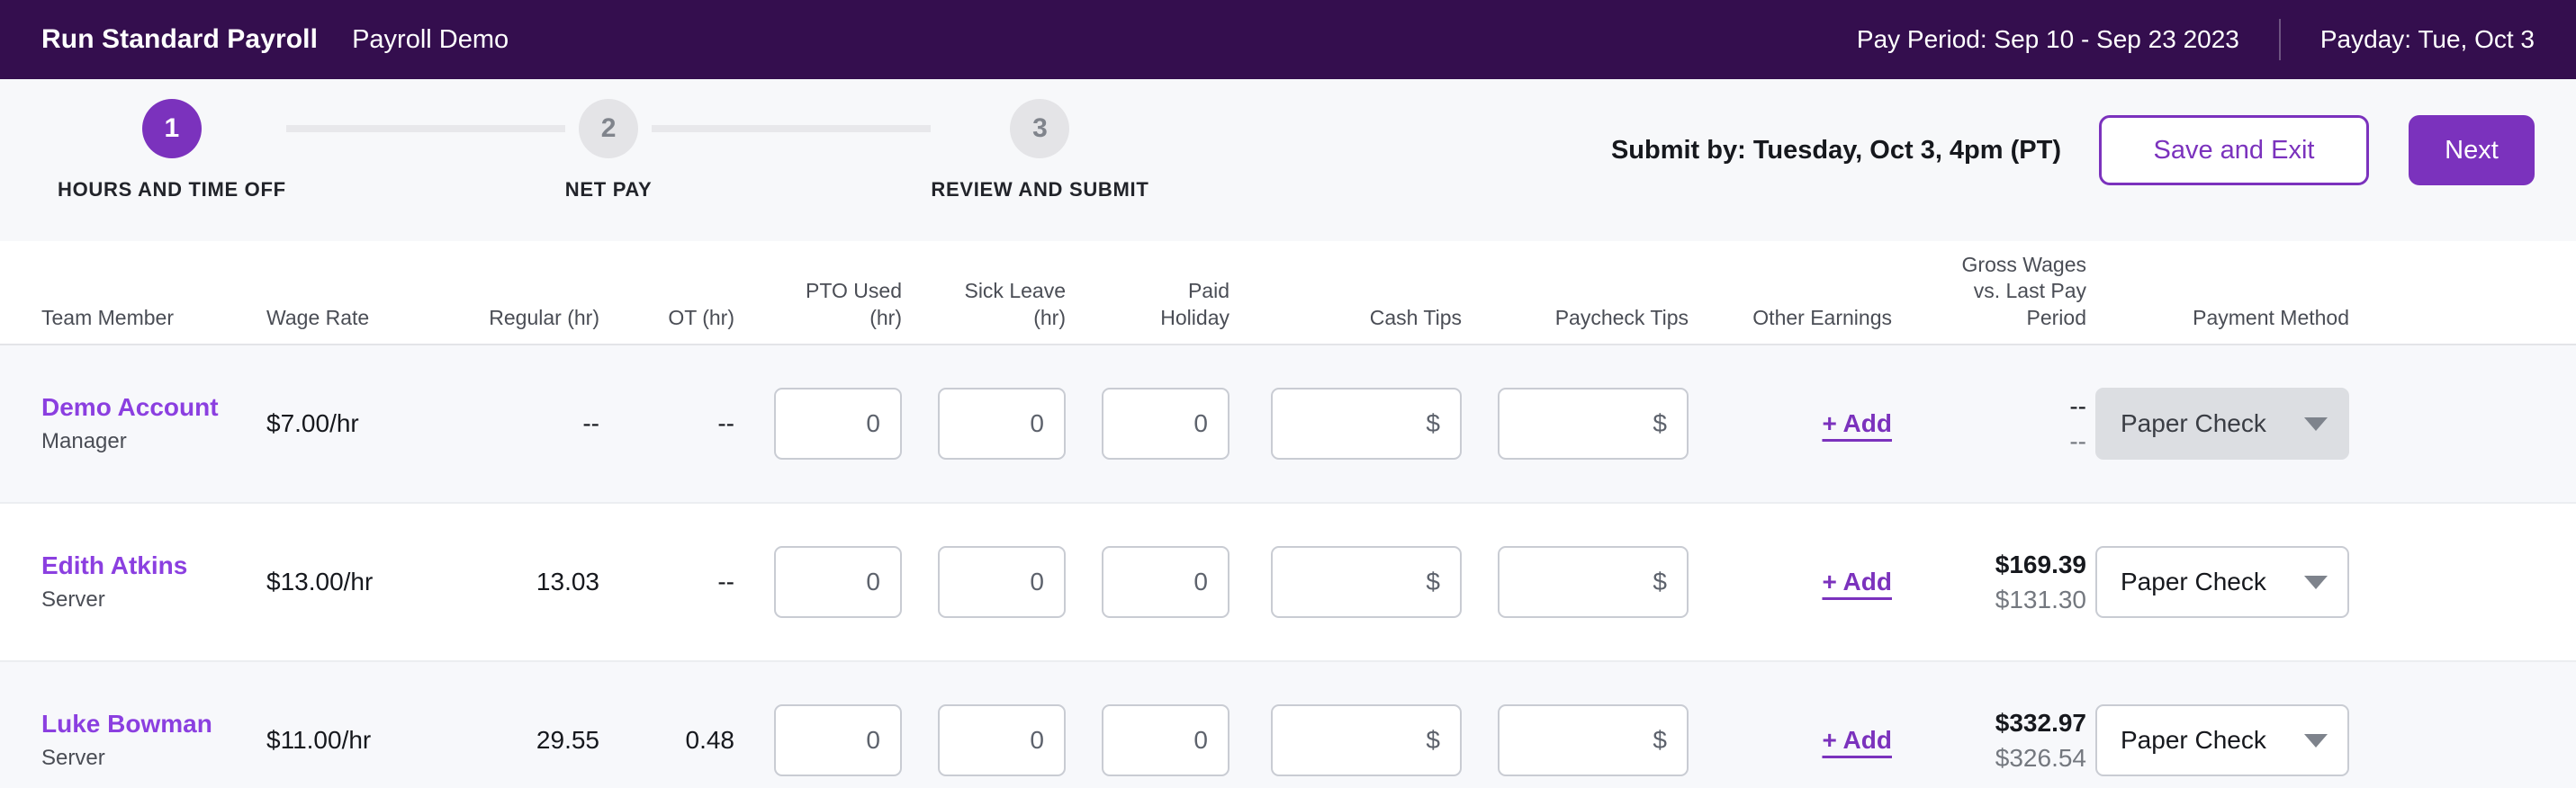  I want to click on column-header-wage-rate: Wage Rate, so click(318, 317).